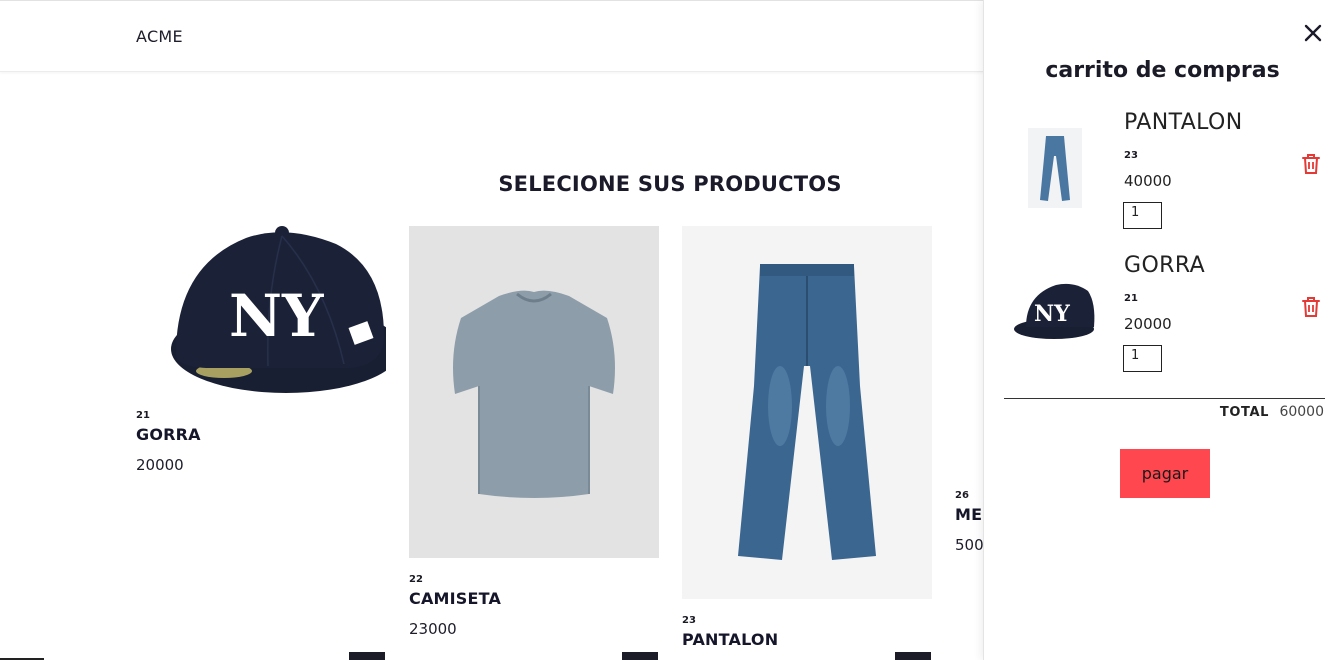 Image resolution: width=1340 pixels, height=660 pixels. What do you see at coordinates (455, 598) in the screenshot?
I see `product-name: CAMISETA` at bounding box center [455, 598].